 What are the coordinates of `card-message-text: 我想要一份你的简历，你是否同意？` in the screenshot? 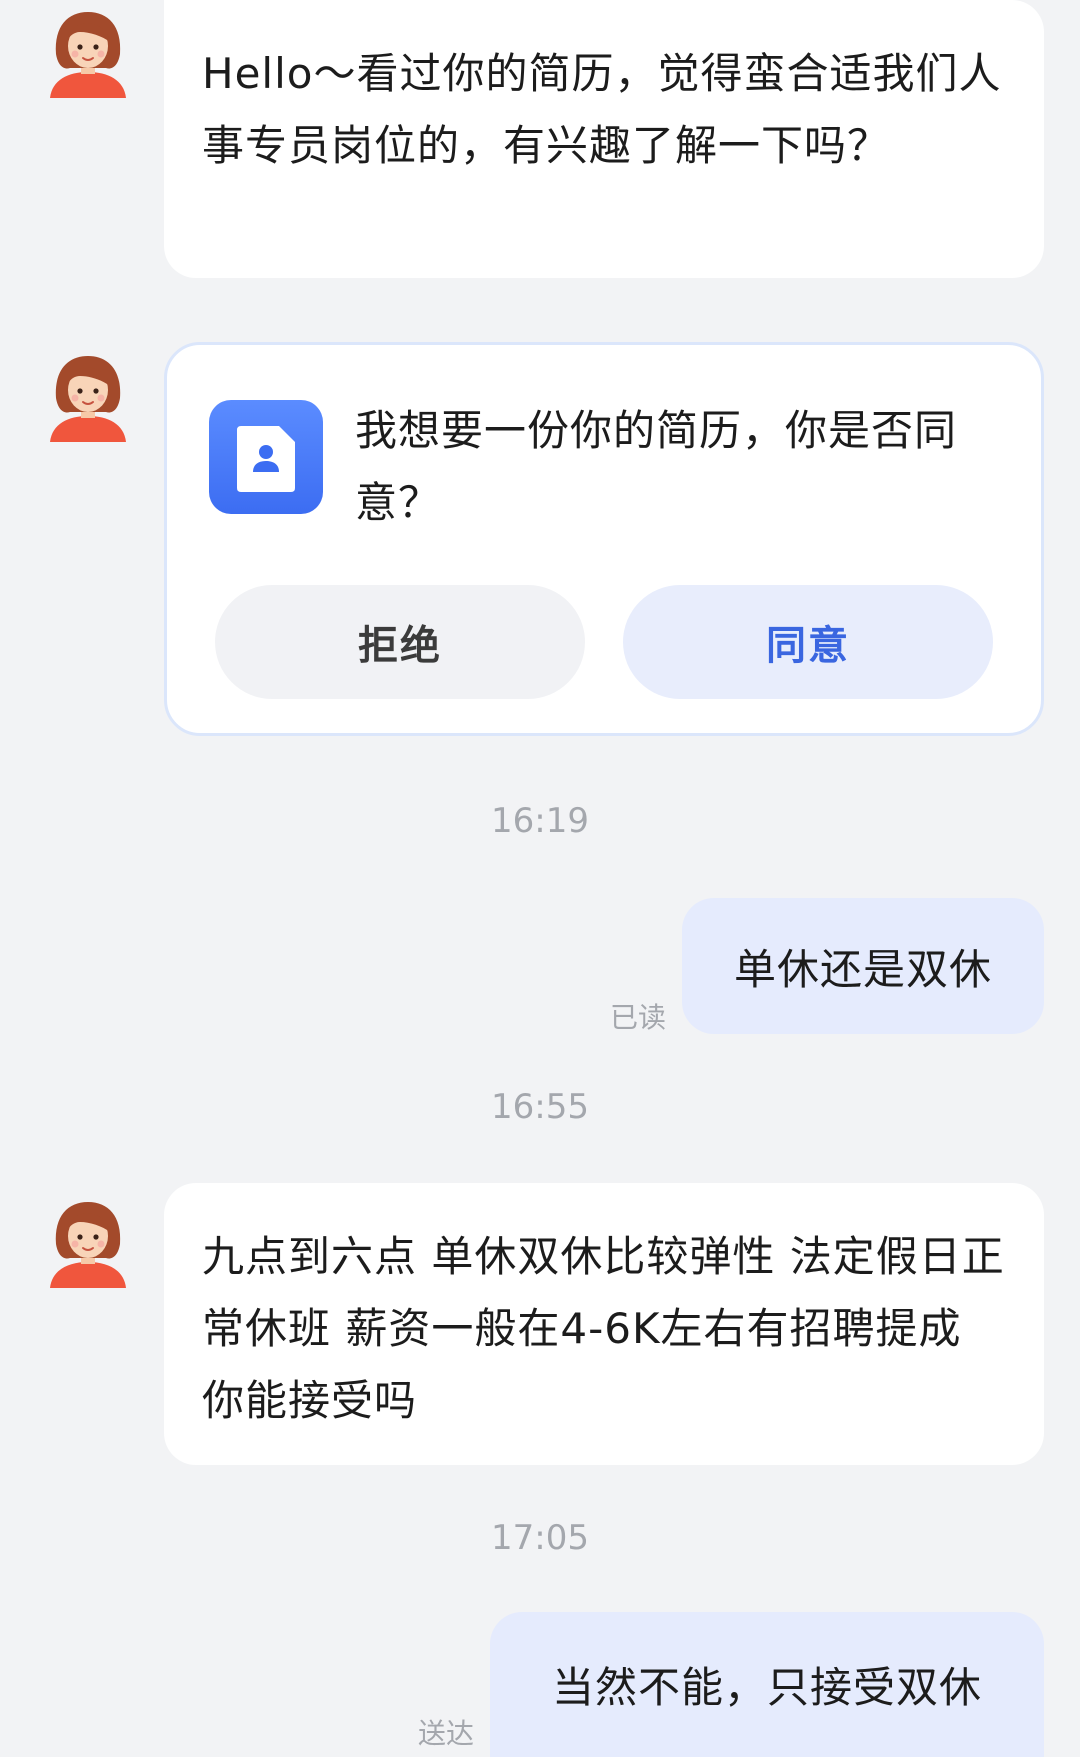 It's located at (656, 466).